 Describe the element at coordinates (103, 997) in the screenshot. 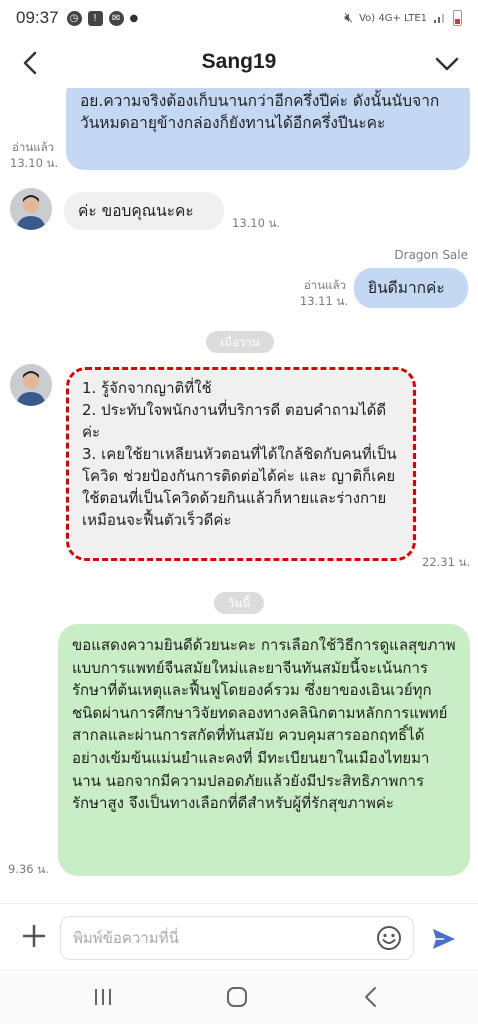

I see `recent-apps-icon` at that location.